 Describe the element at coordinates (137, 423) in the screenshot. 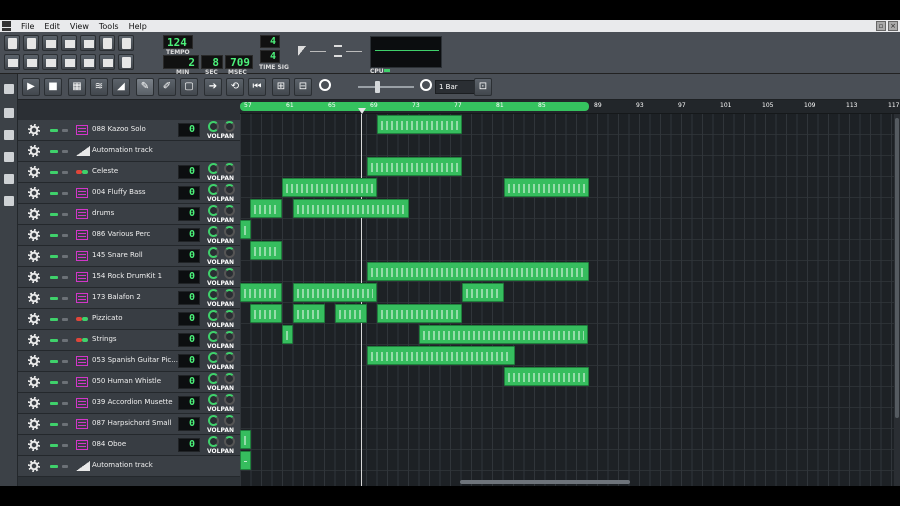

I see `track-name: 087 Harpsichord Small` at that location.